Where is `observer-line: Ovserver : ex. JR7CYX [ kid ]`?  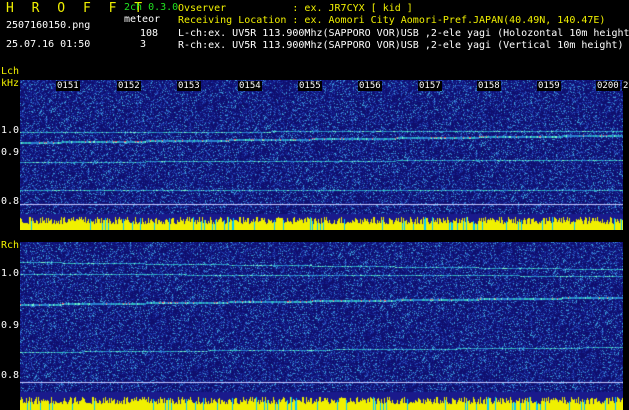
observer-line: Ovserver : ex. JR7CYX [ kid ] is located at coordinates (295, 8).